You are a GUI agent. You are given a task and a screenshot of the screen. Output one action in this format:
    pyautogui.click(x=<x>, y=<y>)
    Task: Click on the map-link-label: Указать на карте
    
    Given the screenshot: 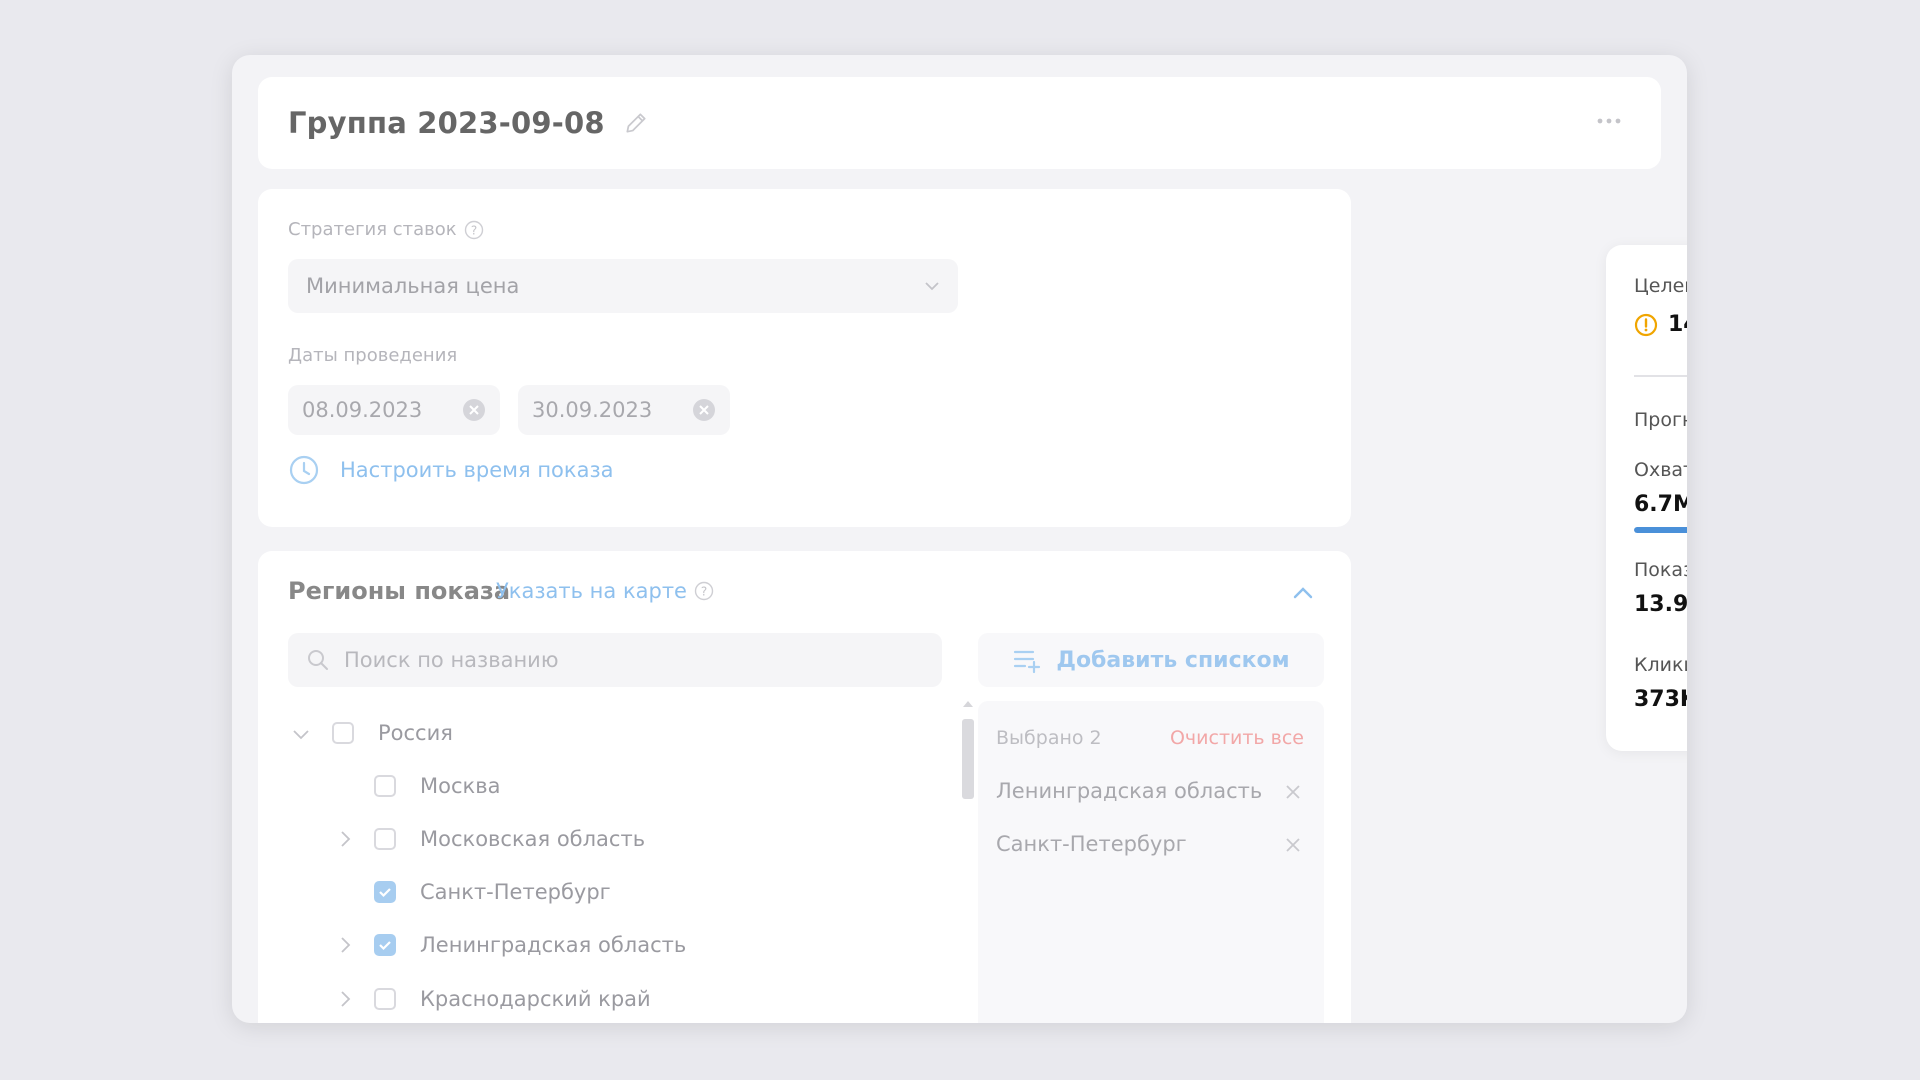 What is the action you would take?
    pyautogui.click(x=591, y=591)
    